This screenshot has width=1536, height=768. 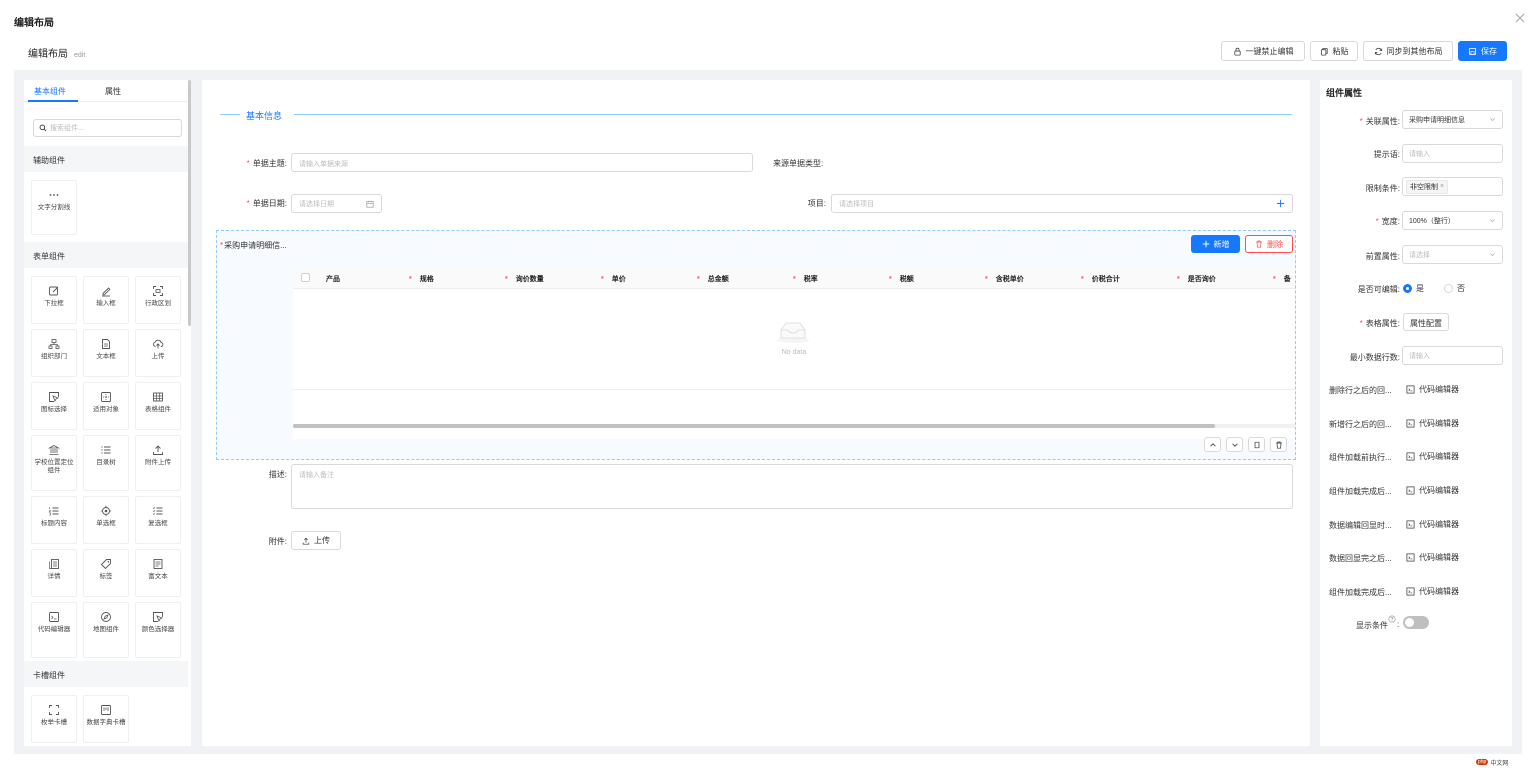 I want to click on radio-no, so click(x=1448, y=288).